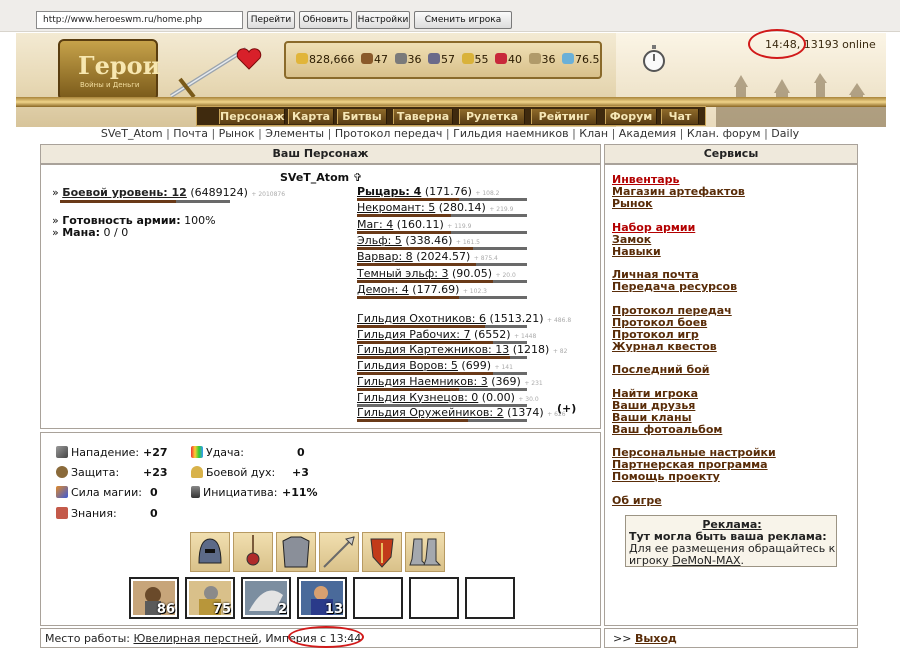 The image size is (900, 653). What do you see at coordinates (632, 203) in the screenshot?
I see `service-link: Рынок` at bounding box center [632, 203].